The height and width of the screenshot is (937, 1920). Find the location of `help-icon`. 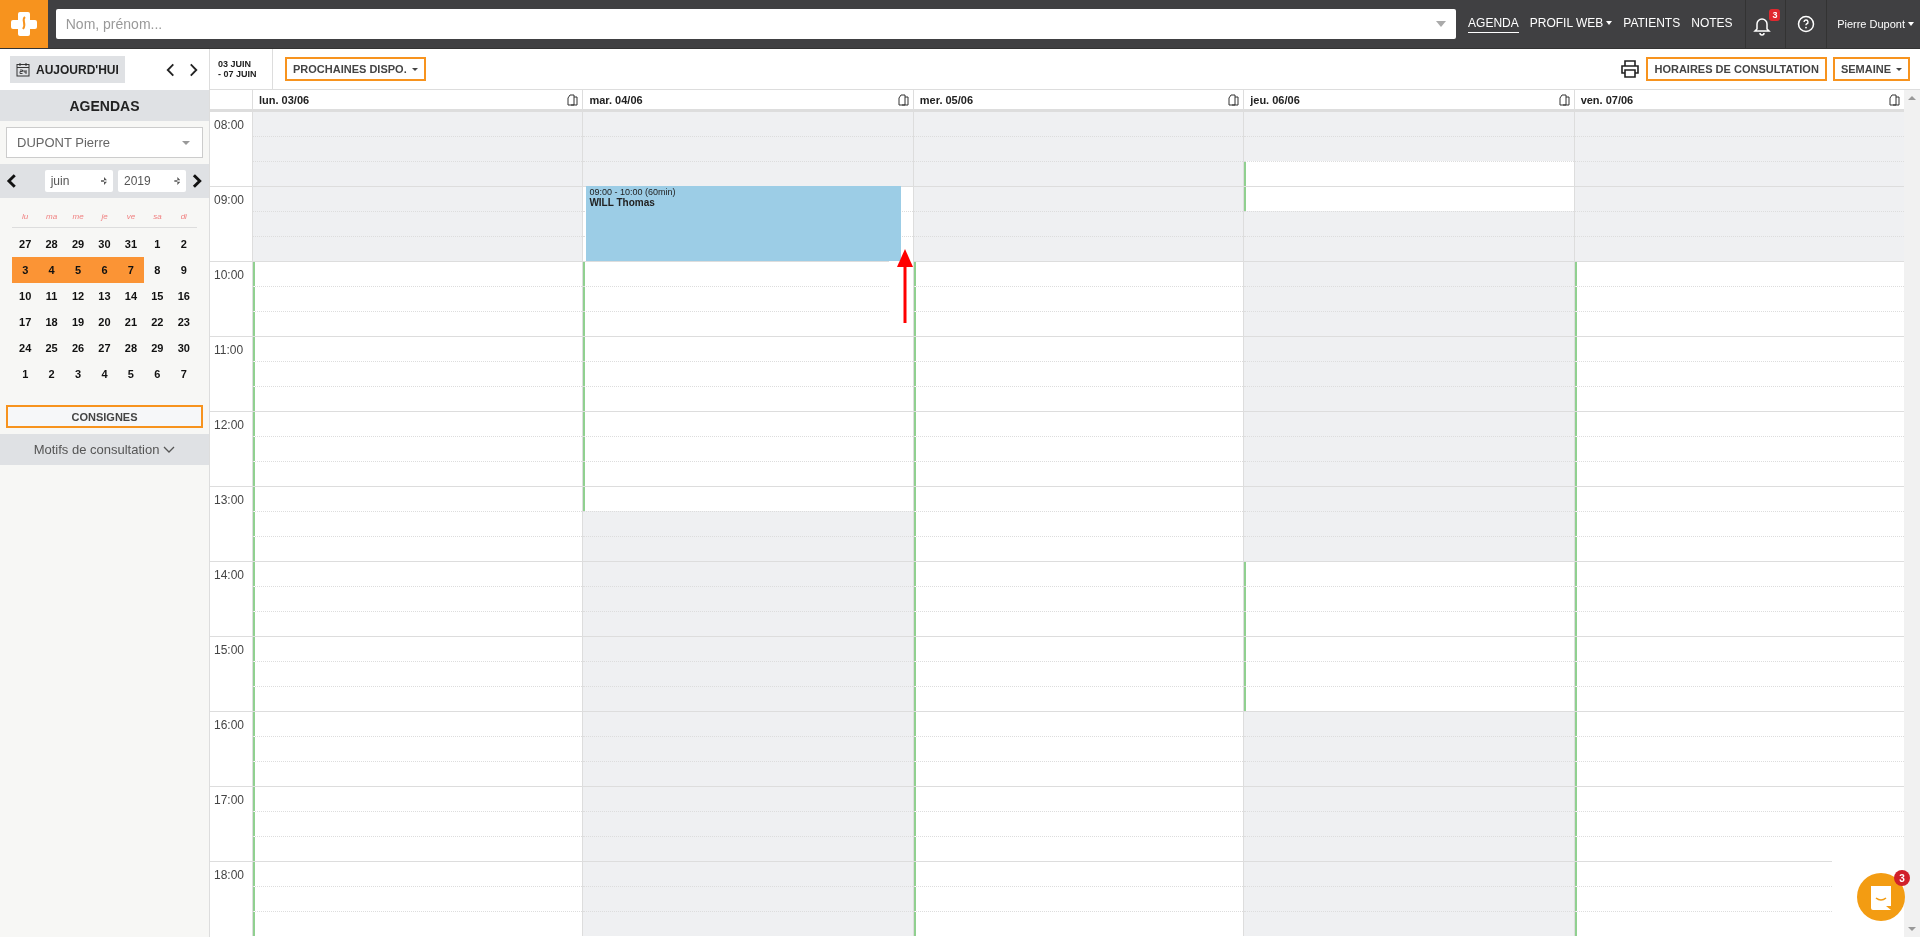

help-icon is located at coordinates (1806, 24).